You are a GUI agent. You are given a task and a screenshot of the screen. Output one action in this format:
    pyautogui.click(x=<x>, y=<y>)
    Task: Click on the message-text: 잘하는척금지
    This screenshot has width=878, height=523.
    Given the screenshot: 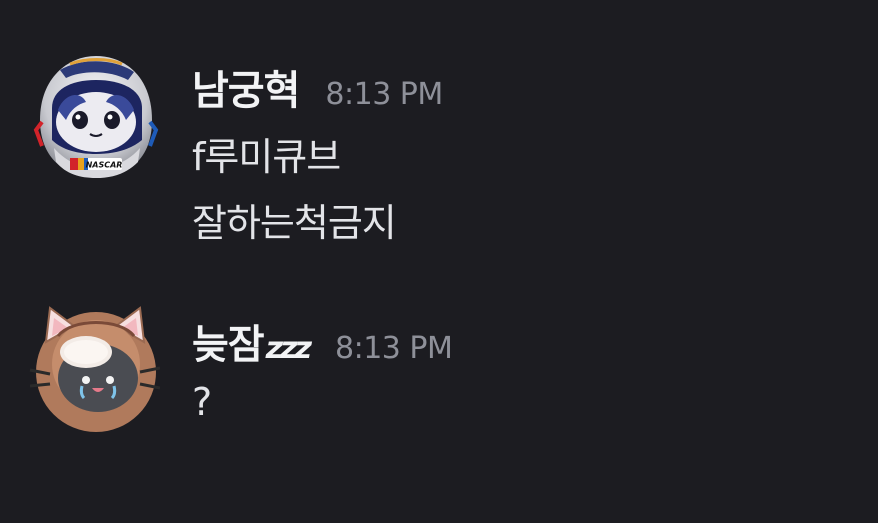 What is the action you would take?
    pyautogui.click(x=294, y=223)
    